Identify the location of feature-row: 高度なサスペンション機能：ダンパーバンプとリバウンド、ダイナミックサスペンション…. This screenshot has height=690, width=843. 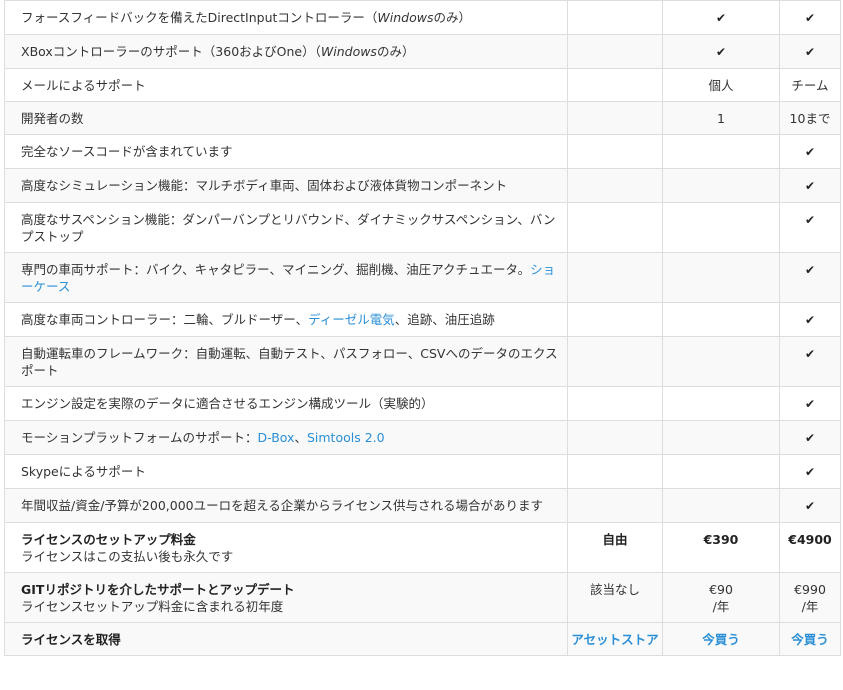
(422, 227).